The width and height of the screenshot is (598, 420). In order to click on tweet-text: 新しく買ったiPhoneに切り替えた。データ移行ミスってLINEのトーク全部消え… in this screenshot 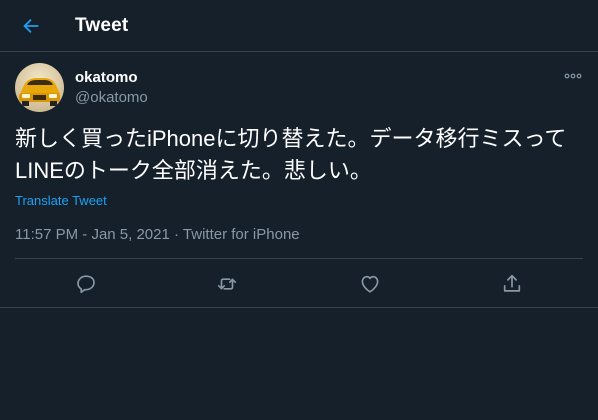, I will do `click(291, 154)`.